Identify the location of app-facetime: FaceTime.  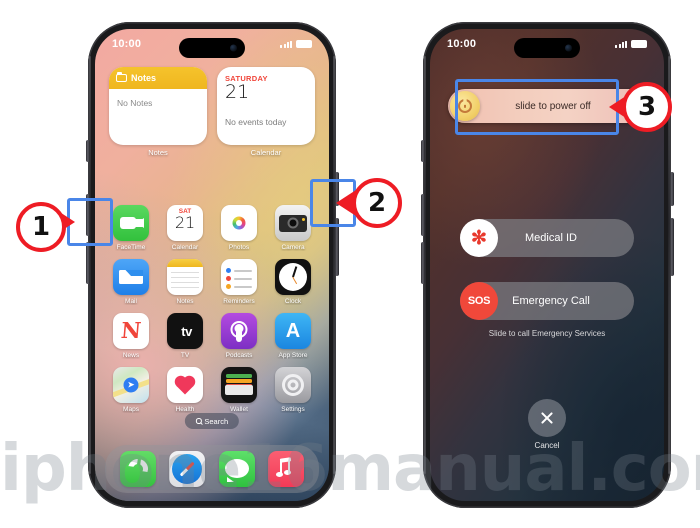
(131, 228).